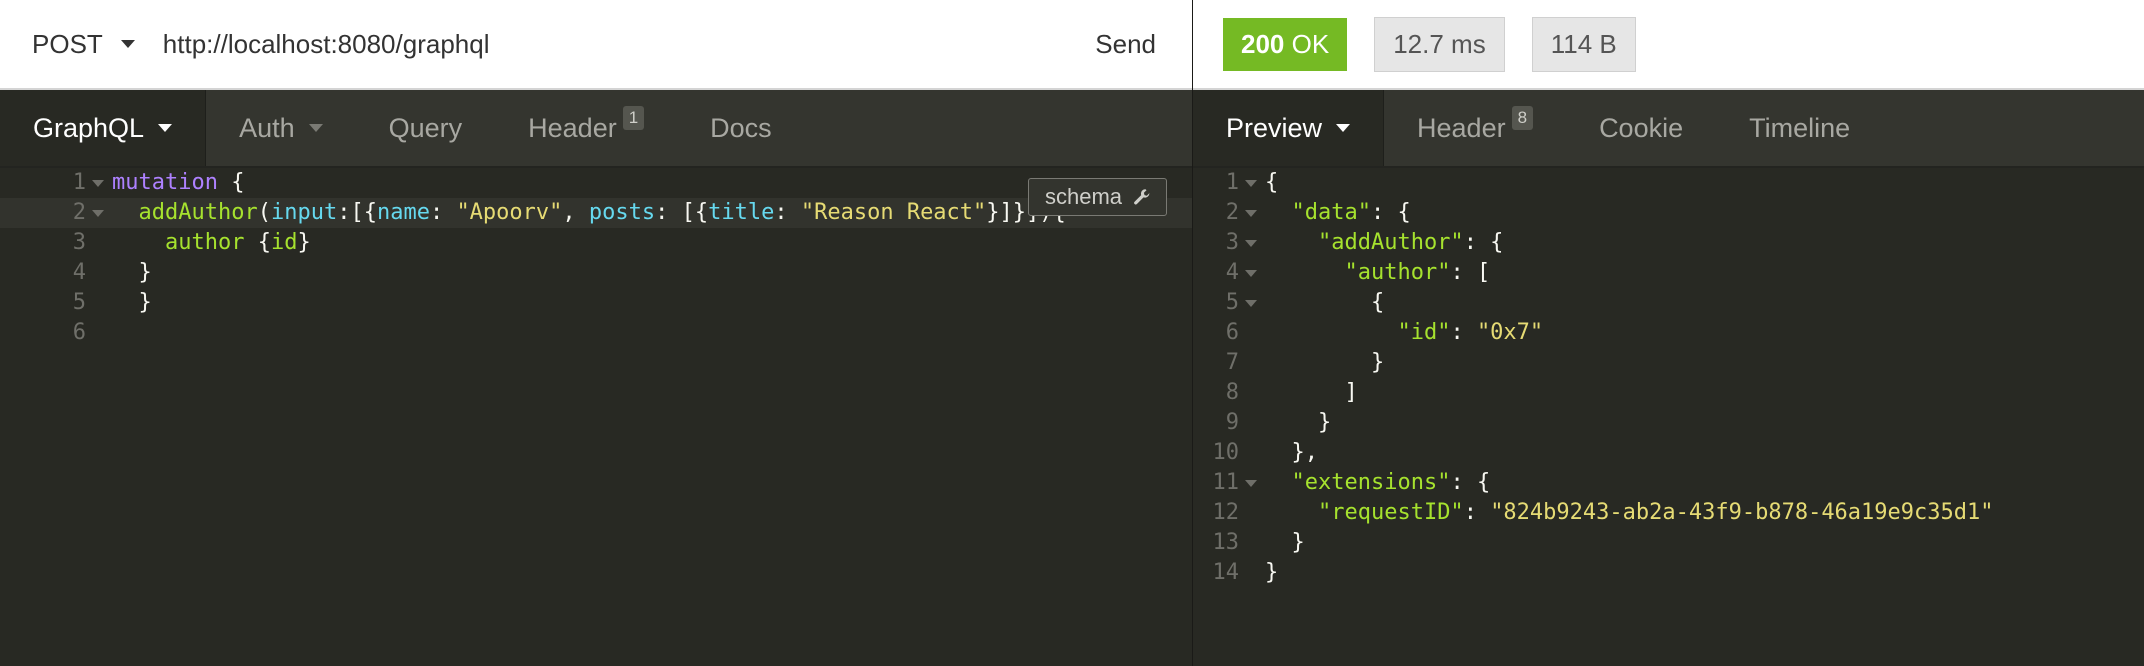 The width and height of the screenshot is (2144, 666). I want to click on response-line: 4 "author": [, so click(1628, 273).